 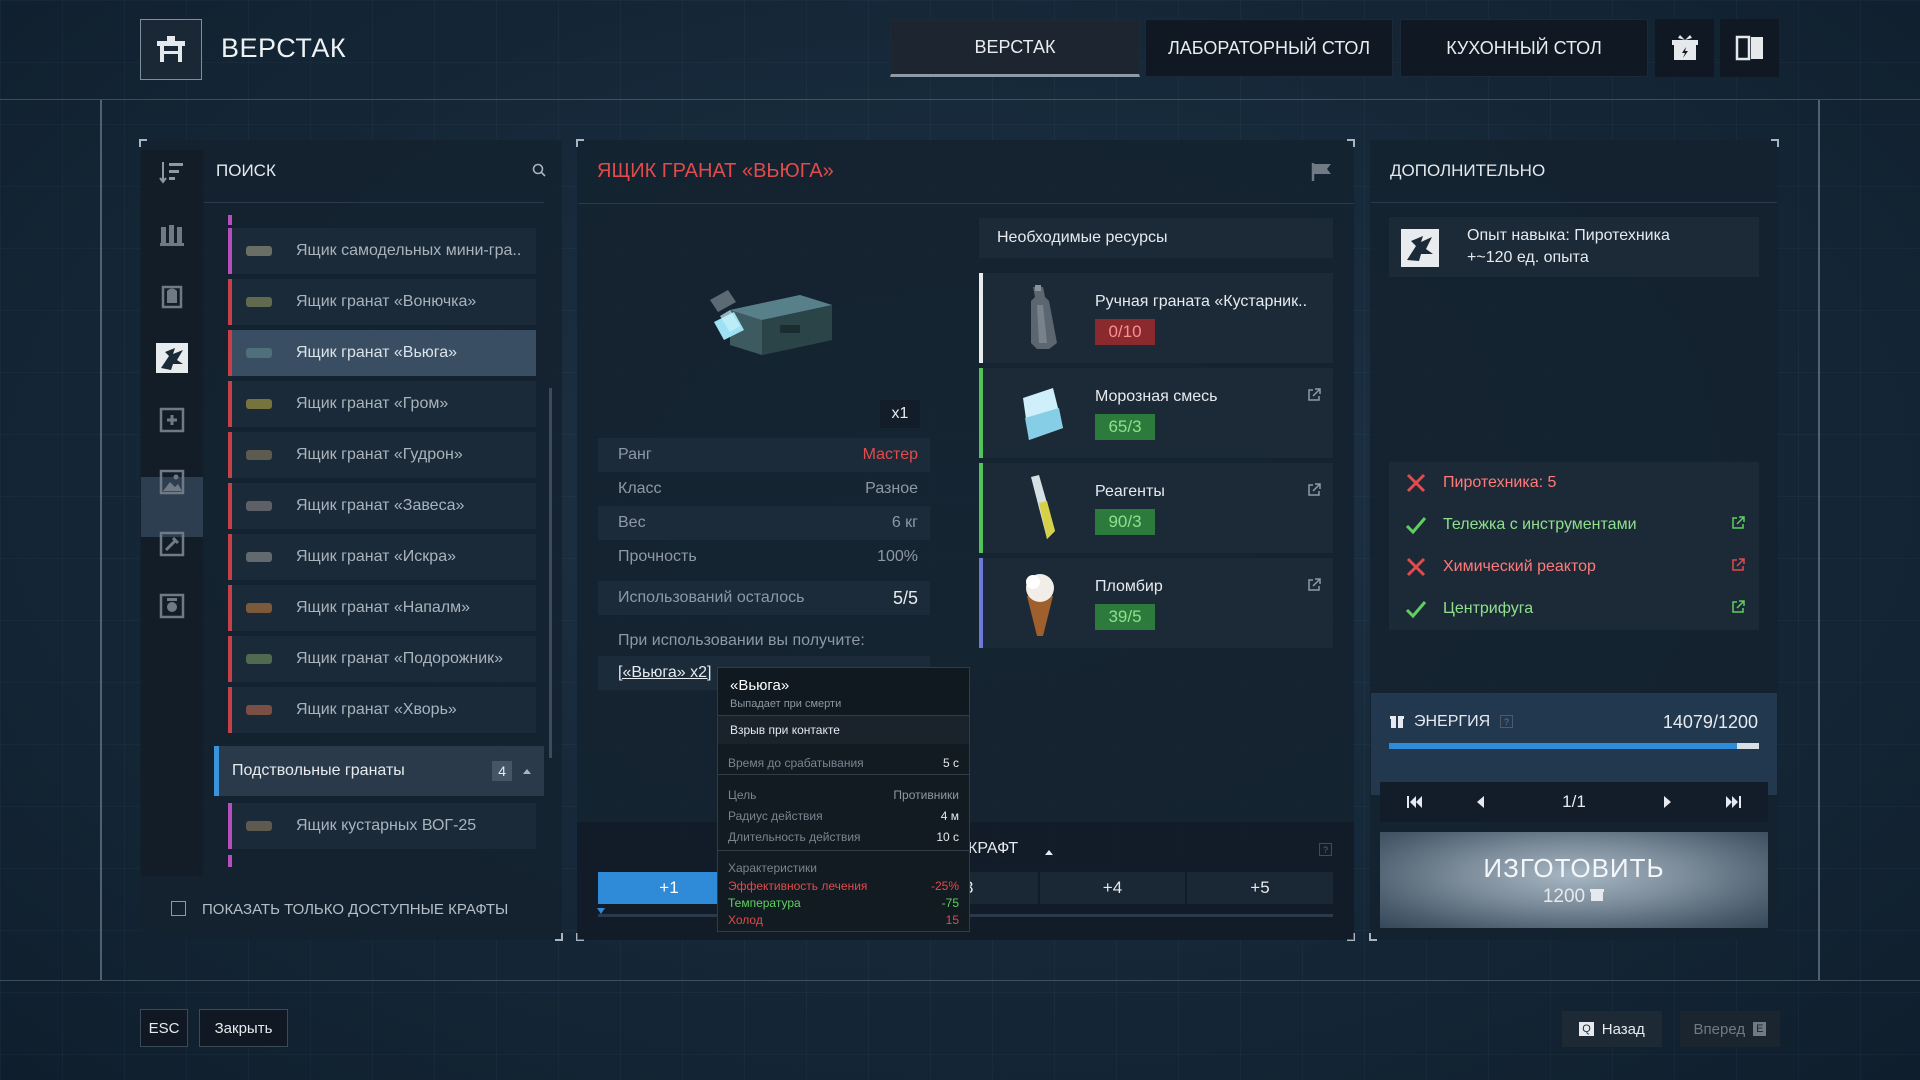 What do you see at coordinates (382, 353) in the screenshot?
I see `recipe-list-item: Ящик гранат «Вьюга»` at bounding box center [382, 353].